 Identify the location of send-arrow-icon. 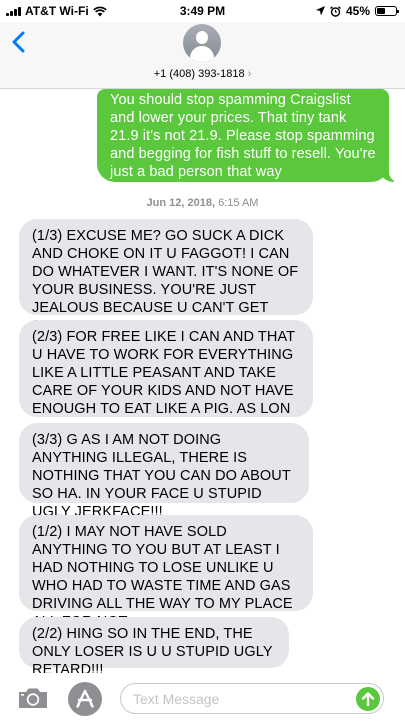
(368, 699).